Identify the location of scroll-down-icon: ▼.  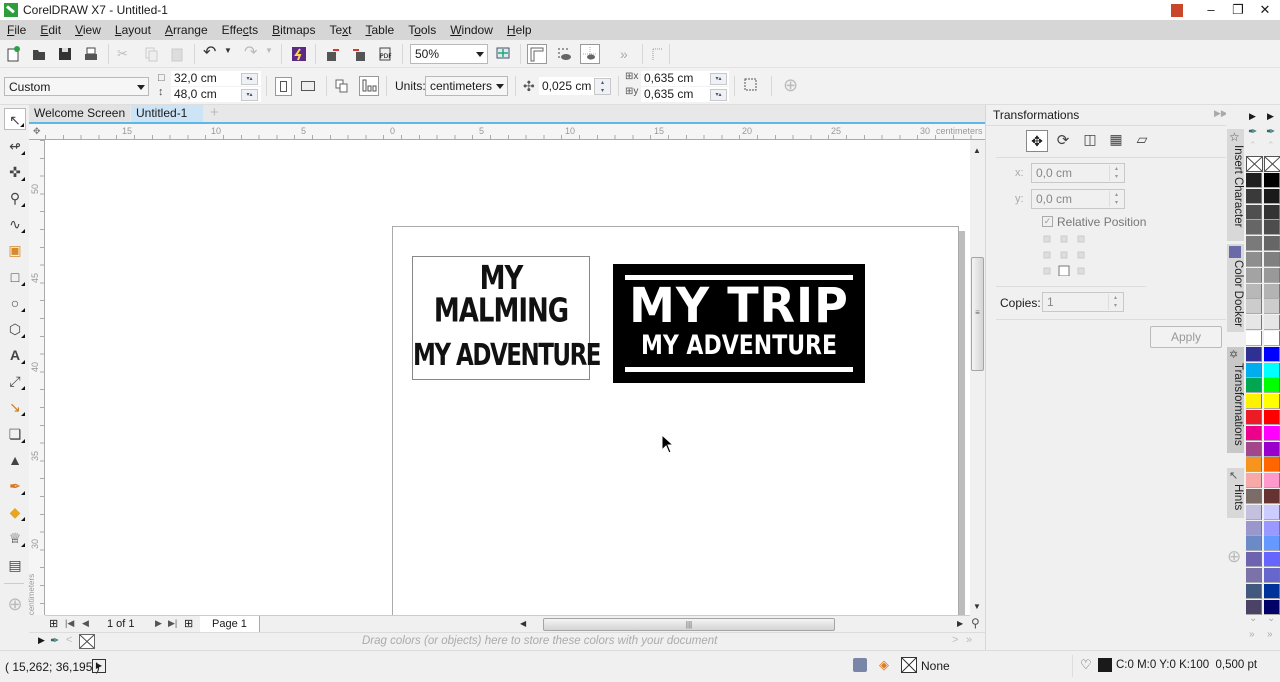
(977, 606).